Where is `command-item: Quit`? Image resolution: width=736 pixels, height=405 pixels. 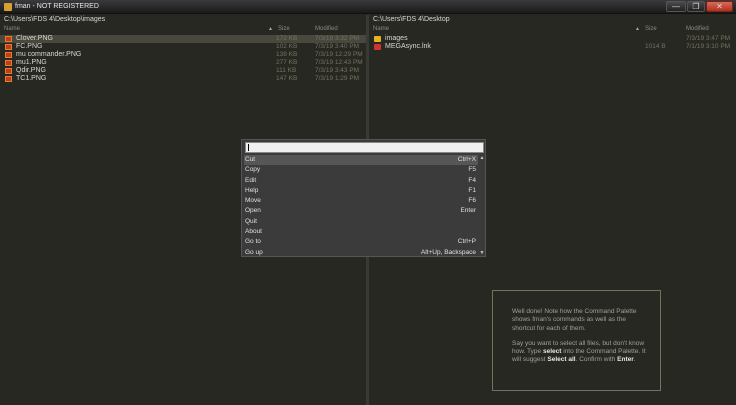 command-item: Quit is located at coordinates (361, 222).